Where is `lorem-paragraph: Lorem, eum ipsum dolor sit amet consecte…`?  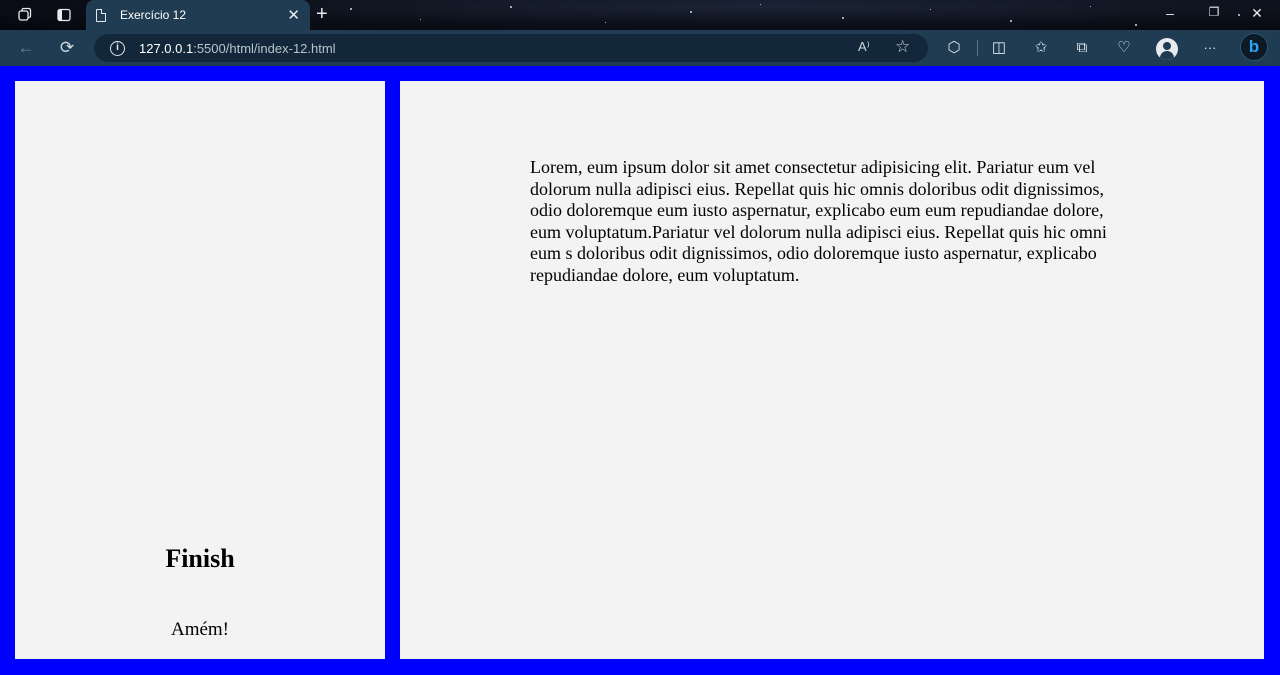
lorem-paragraph: Lorem, eum ipsum dolor sit amet consecte… is located at coordinates (818, 221).